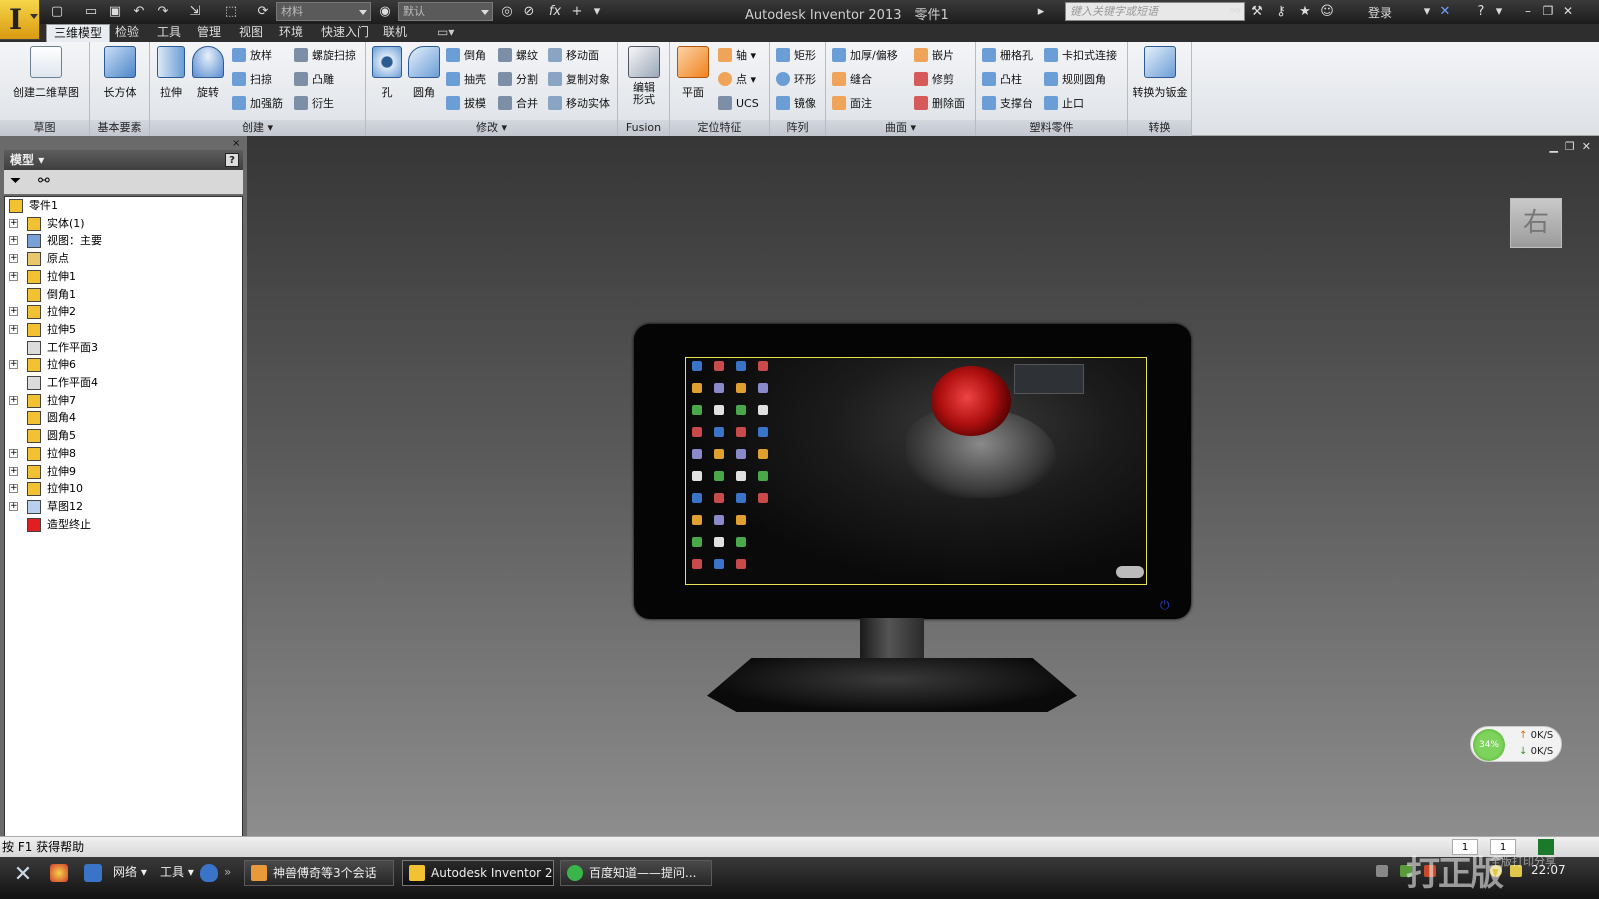 This screenshot has width=1599, height=899. I want to click on help-icon: ?, so click(1481, 12).